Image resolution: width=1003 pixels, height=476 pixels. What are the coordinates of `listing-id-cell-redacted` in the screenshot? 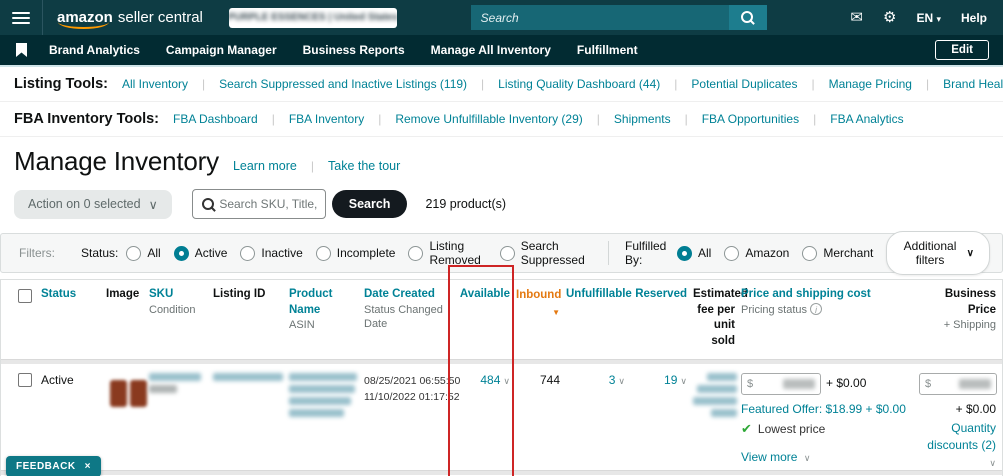 It's located at (251, 417).